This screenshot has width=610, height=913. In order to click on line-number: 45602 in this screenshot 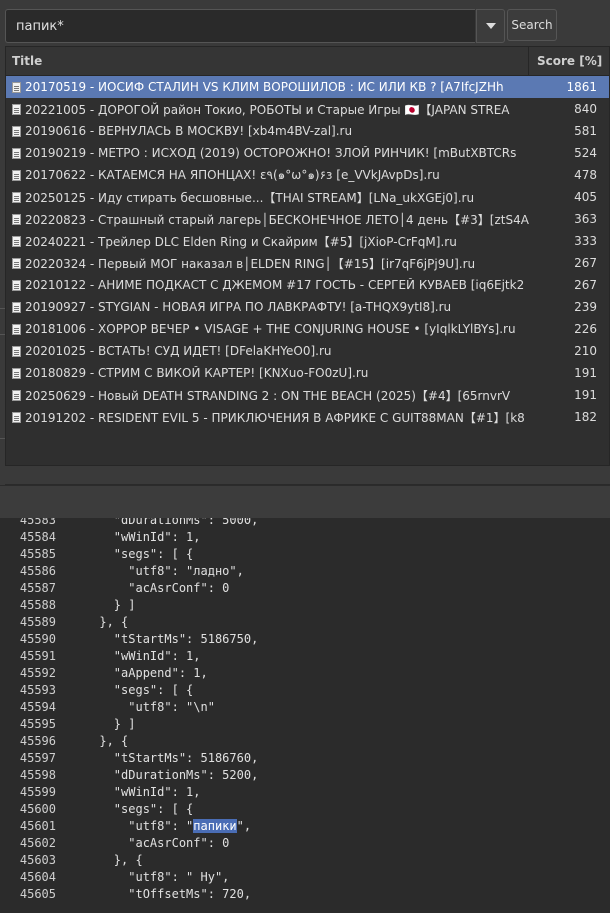, I will do `click(37, 843)`.